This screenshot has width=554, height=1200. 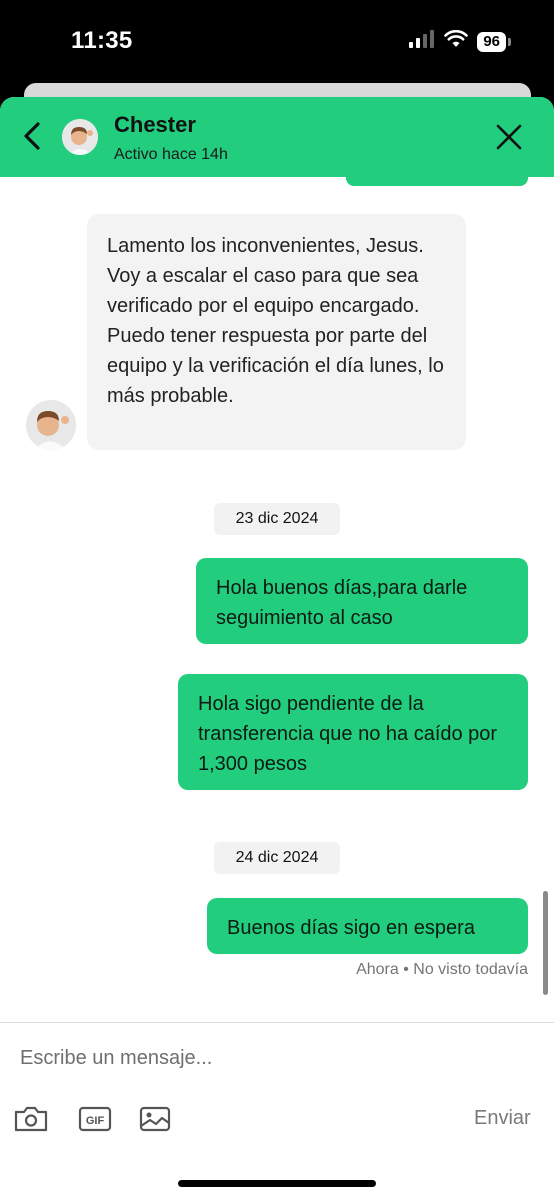 What do you see at coordinates (494, 41) in the screenshot?
I see `battery-icon: 96` at bounding box center [494, 41].